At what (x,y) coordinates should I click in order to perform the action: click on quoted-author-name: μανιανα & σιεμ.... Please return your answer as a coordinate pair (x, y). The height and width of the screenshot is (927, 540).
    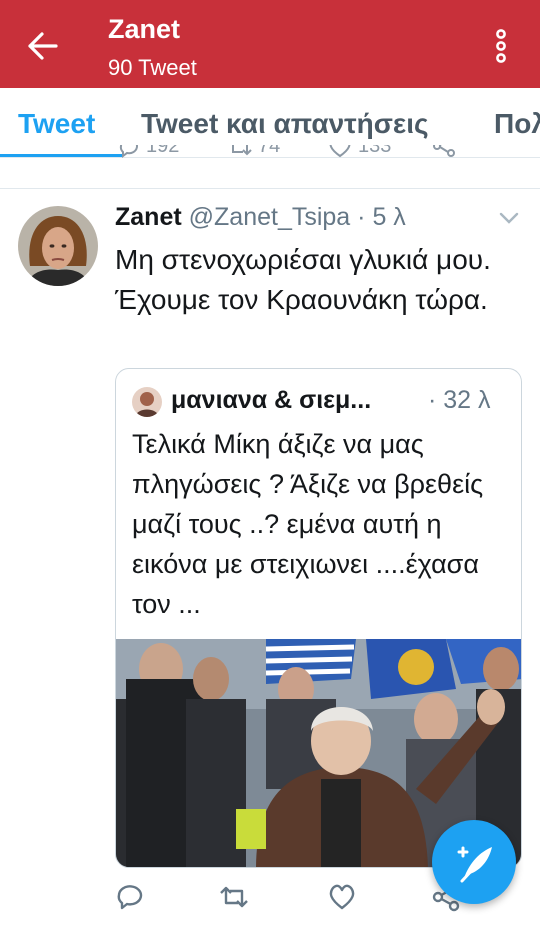
    Looking at the image, I should click on (271, 400).